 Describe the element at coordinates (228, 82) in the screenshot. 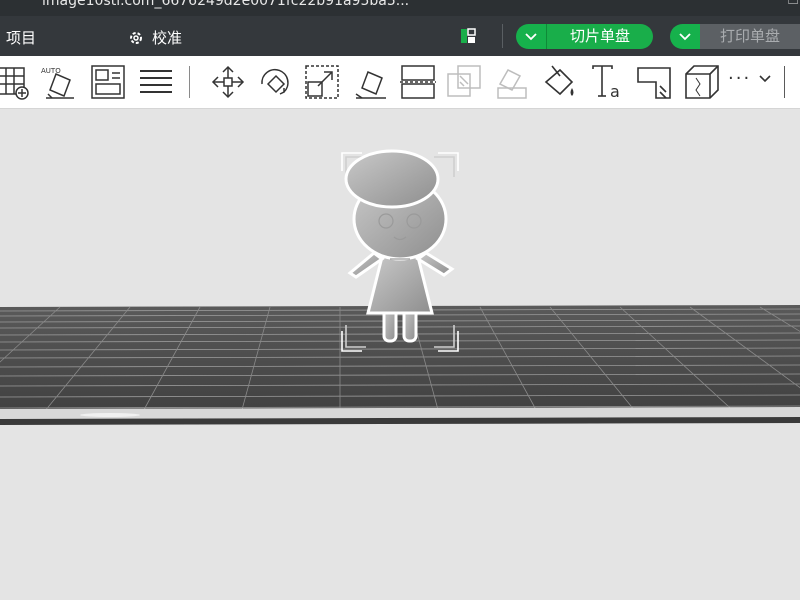

I see `move-icon` at that location.